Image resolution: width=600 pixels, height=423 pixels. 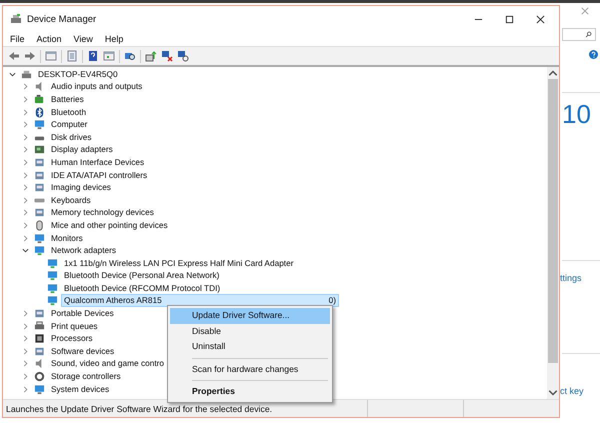 What do you see at coordinates (83, 39) in the screenshot?
I see `menu-item: View` at bounding box center [83, 39].